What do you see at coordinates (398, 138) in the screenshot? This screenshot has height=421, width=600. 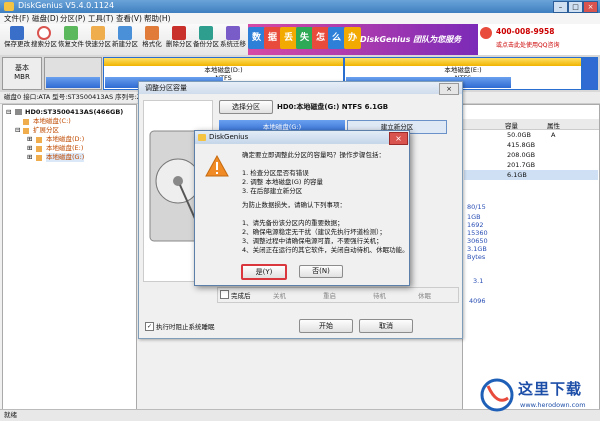 I see `confirm-close-icon: ×` at bounding box center [398, 138].